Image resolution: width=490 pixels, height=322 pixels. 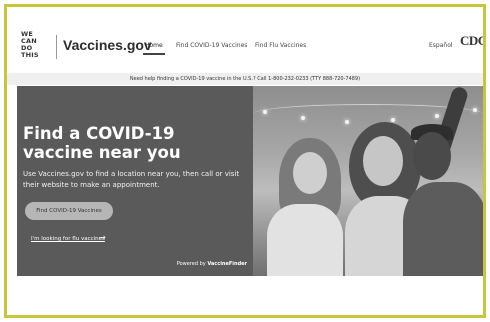 What do you see at coordinates (305, 240) in the screenshot?
I see `person-left-body` at bounding box center [305, 240].